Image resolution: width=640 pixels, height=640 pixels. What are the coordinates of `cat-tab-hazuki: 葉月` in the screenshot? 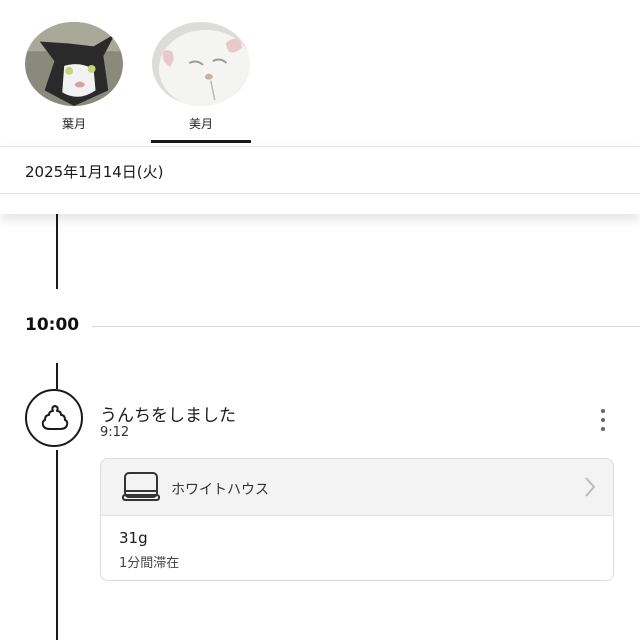 It's located at (74, 72).